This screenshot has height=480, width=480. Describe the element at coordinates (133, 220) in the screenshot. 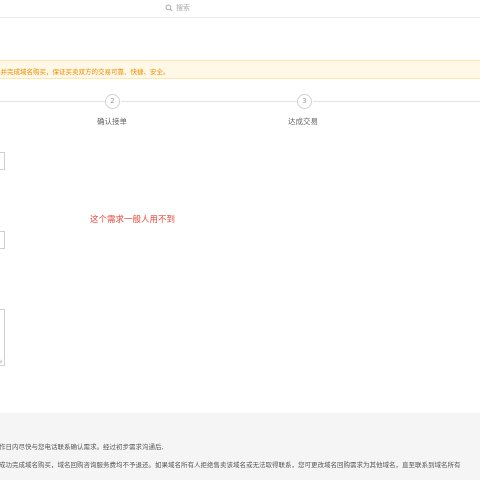

I see `annotation-text: 这个需求一般人用不到` at that location.